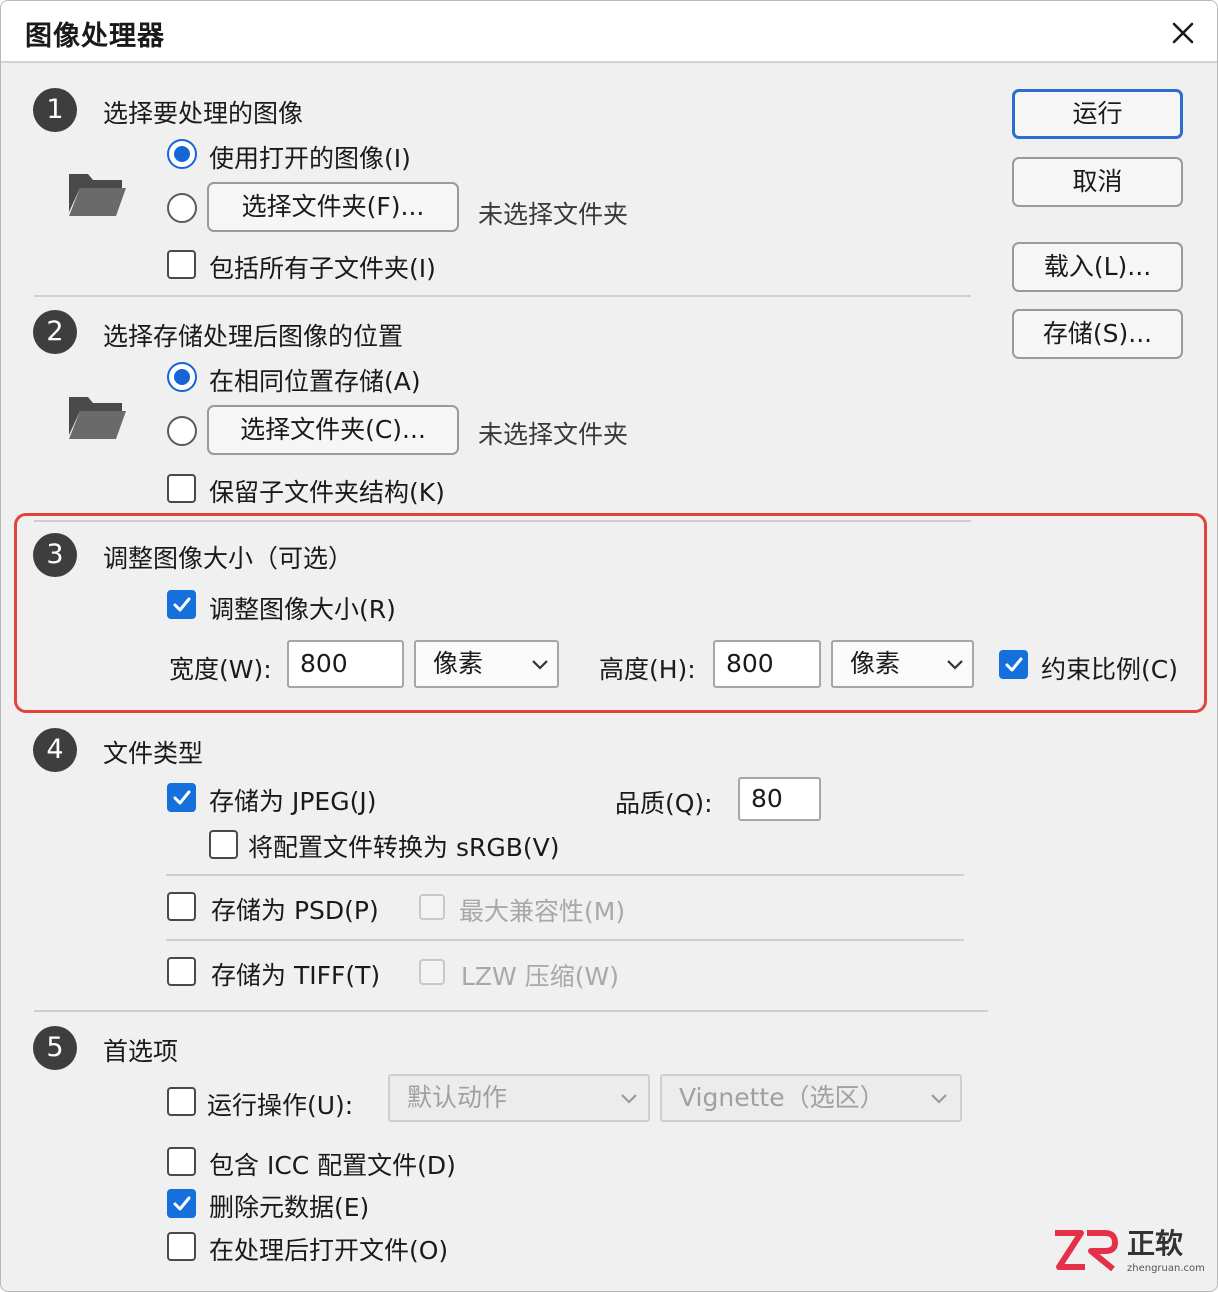 The image size is (1218, 1292). I want to click on action-set-value: 默认动作, so click(457, 1097).